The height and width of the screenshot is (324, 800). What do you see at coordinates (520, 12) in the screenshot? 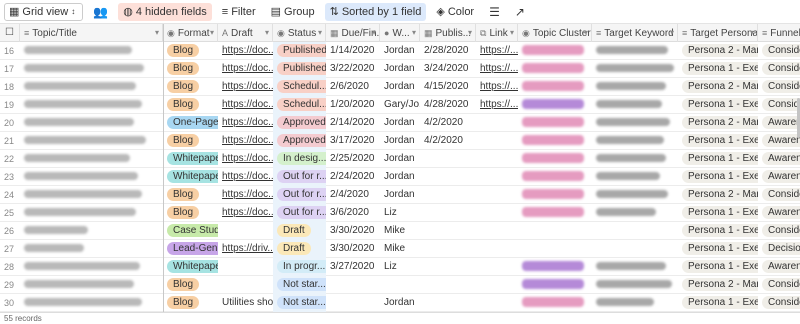
I see `share-view-button: ↗` at bounding box center [520, 12].